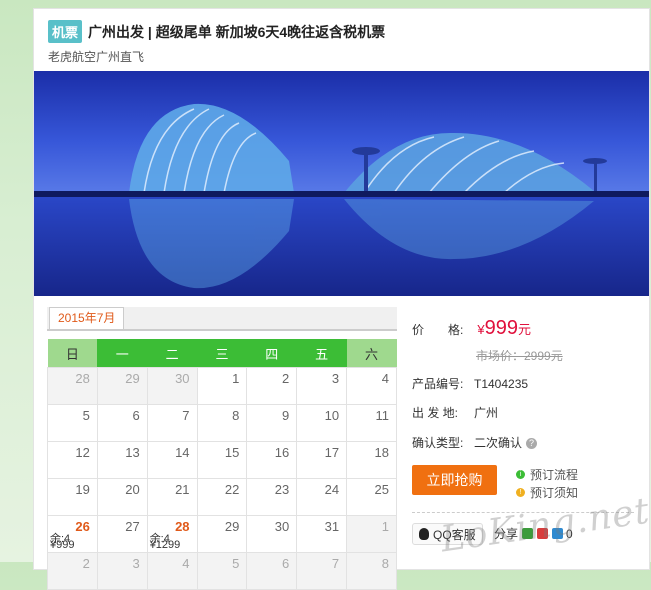 Image resolution: width=651 pixels, height=590 pixels. I want to click on booking-process-label: 预订流程, so click(554, 474).